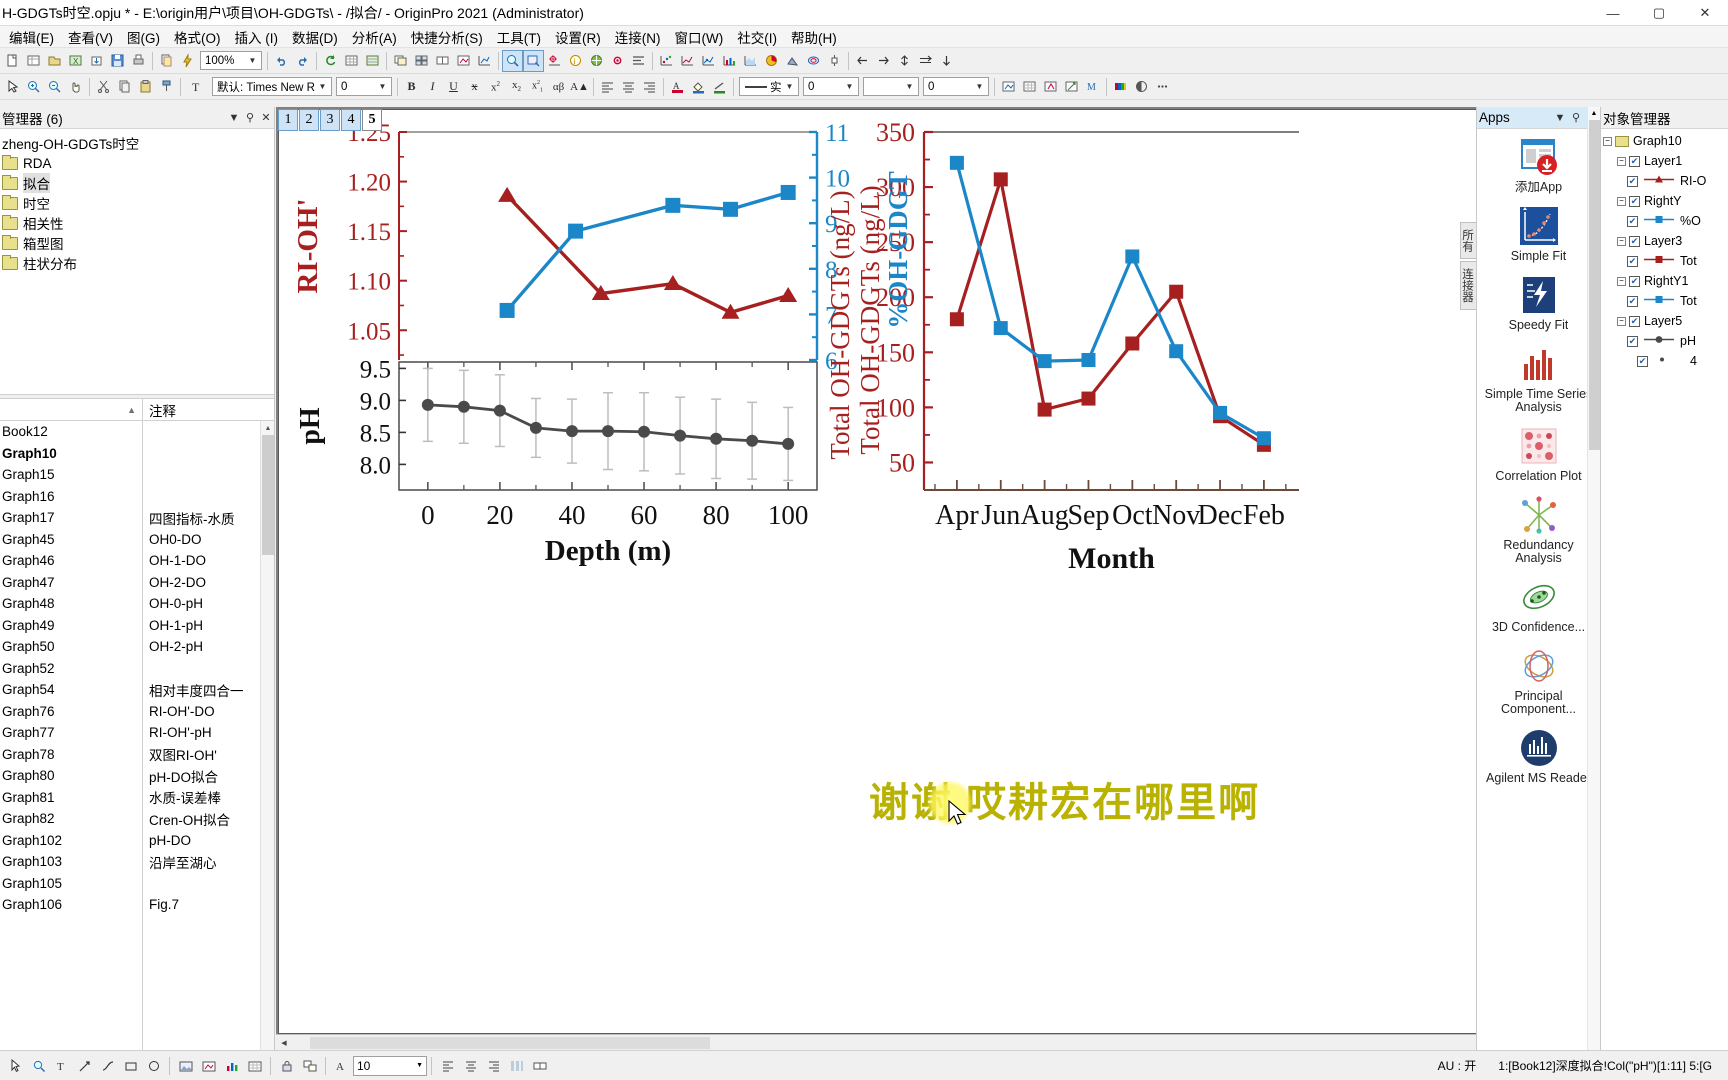 This screenshot has height=1080, width=1728. What do you see at coordinates (512, 60) in the screenshot?
I see `zoom-tool-icon` at bounding box center [512, 60].